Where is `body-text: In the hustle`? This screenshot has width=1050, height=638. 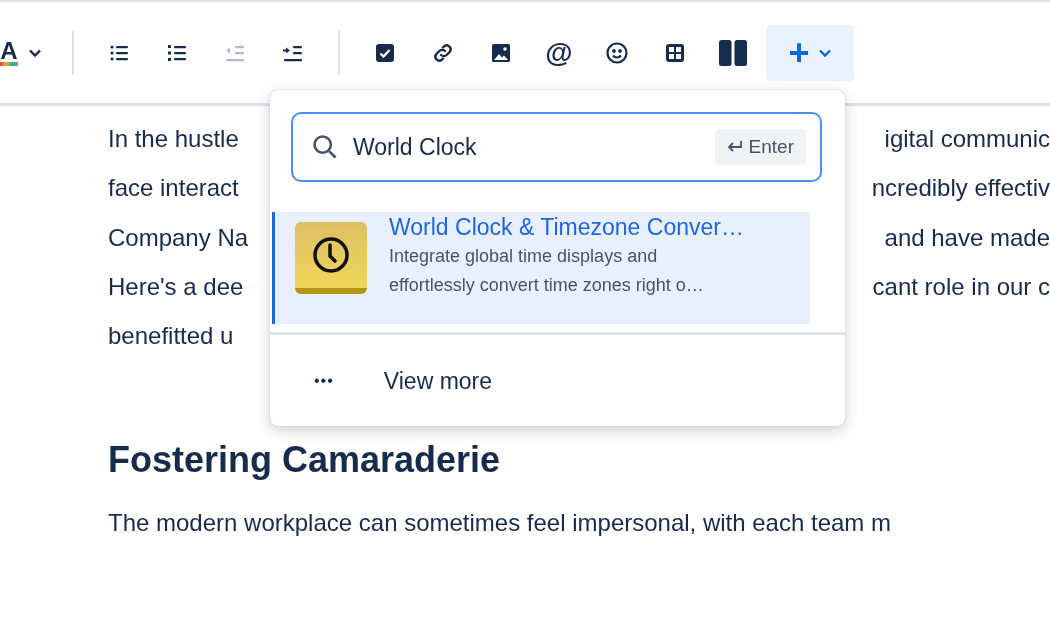 body-text: In the hustle is located at coordinates (173, 139).